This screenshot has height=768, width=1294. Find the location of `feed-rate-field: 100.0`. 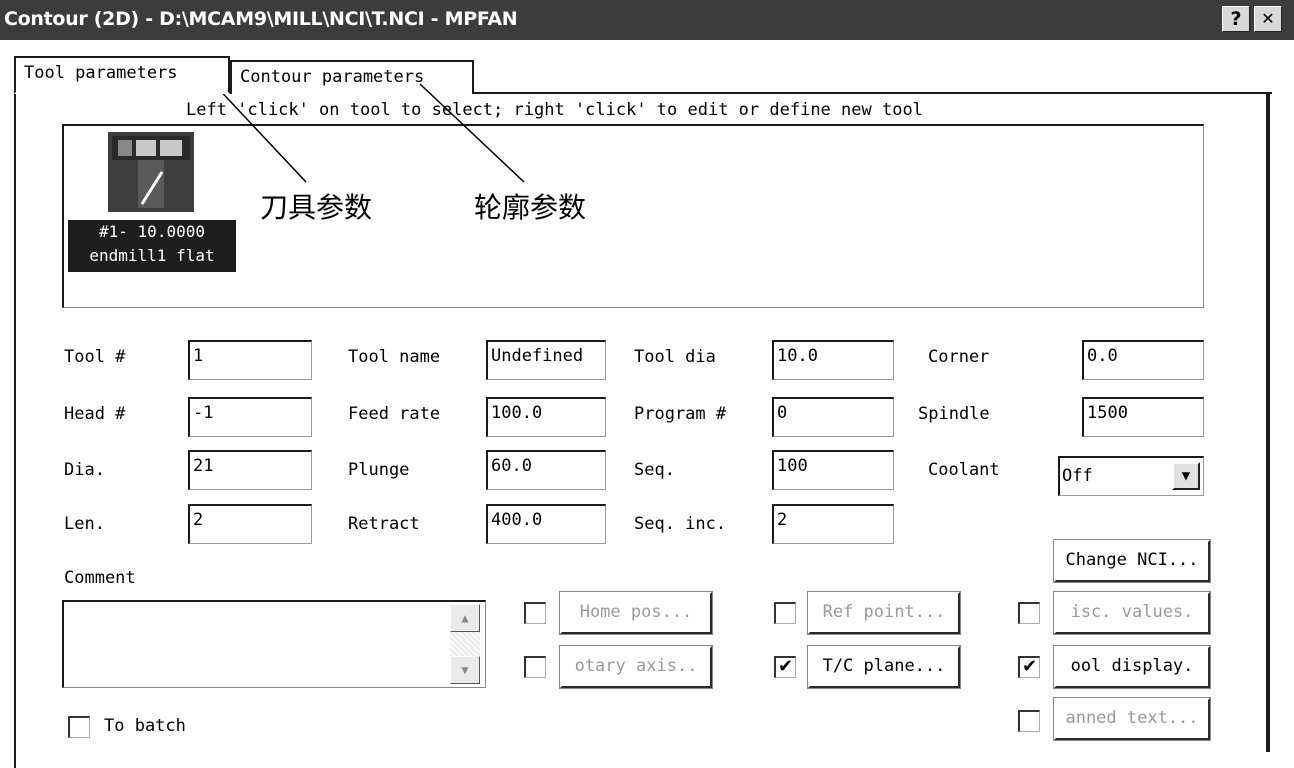

feed-rate-field: 100.0 is located at coordinates (546, 417).